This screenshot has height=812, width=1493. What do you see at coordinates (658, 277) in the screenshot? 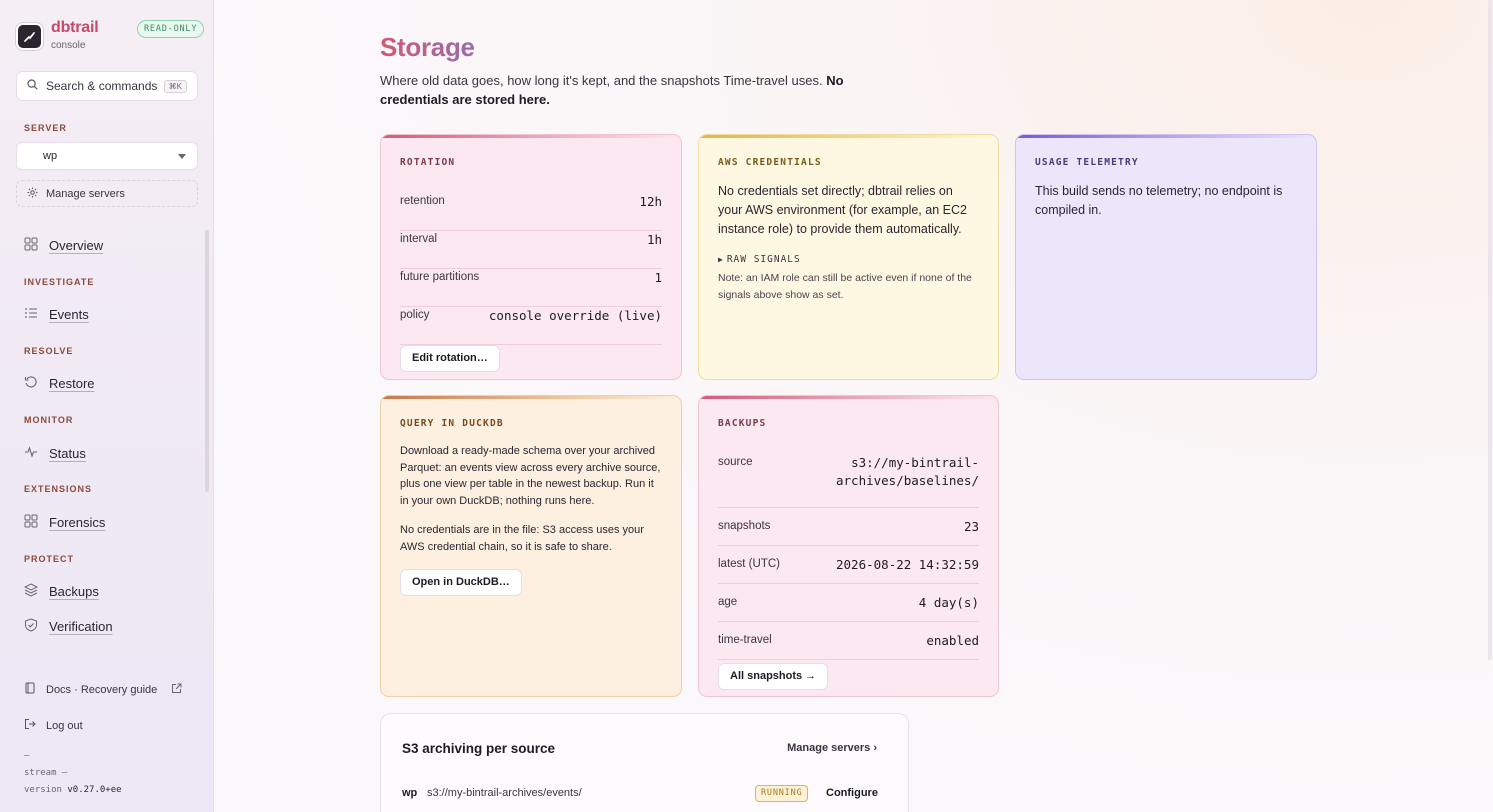
I see `rotation-value: 1` at bounding box center [658, 277].